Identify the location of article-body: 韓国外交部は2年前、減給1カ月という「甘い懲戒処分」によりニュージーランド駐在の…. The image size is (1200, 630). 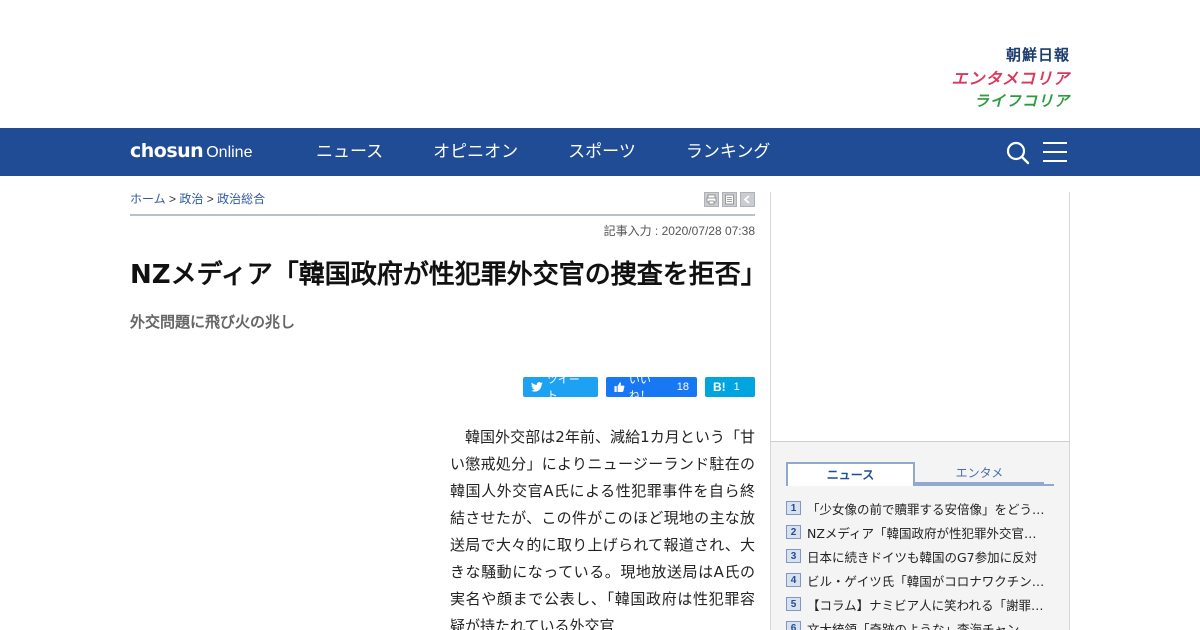
(602, 529).